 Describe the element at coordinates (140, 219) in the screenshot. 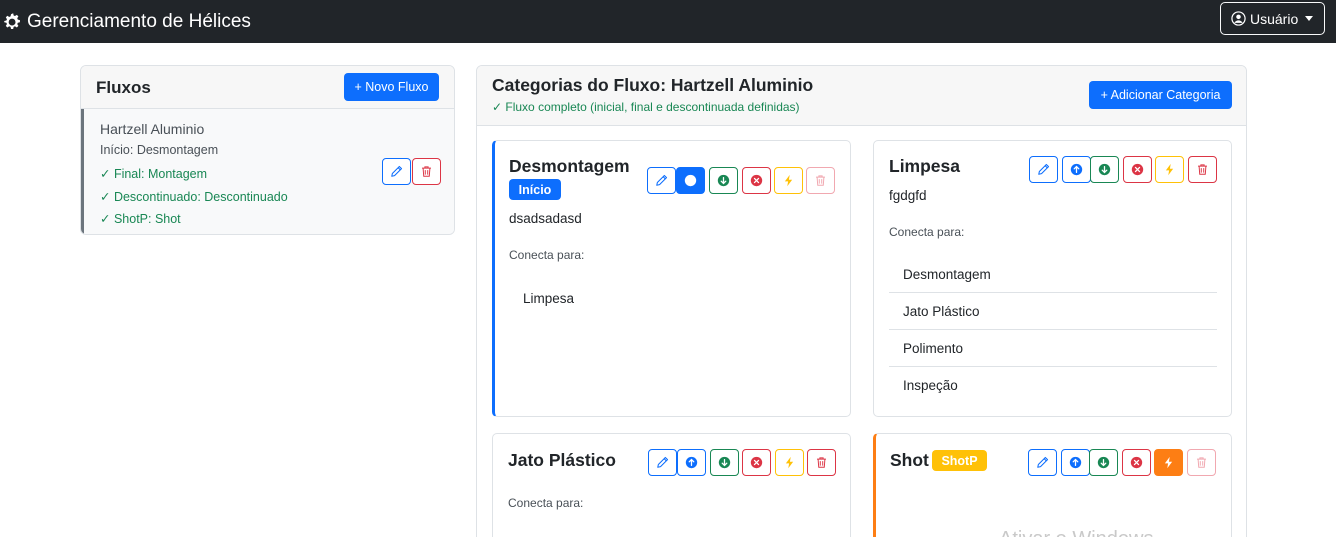

I see `flow-shotp: ✓ ShotP: Shot` at that location.